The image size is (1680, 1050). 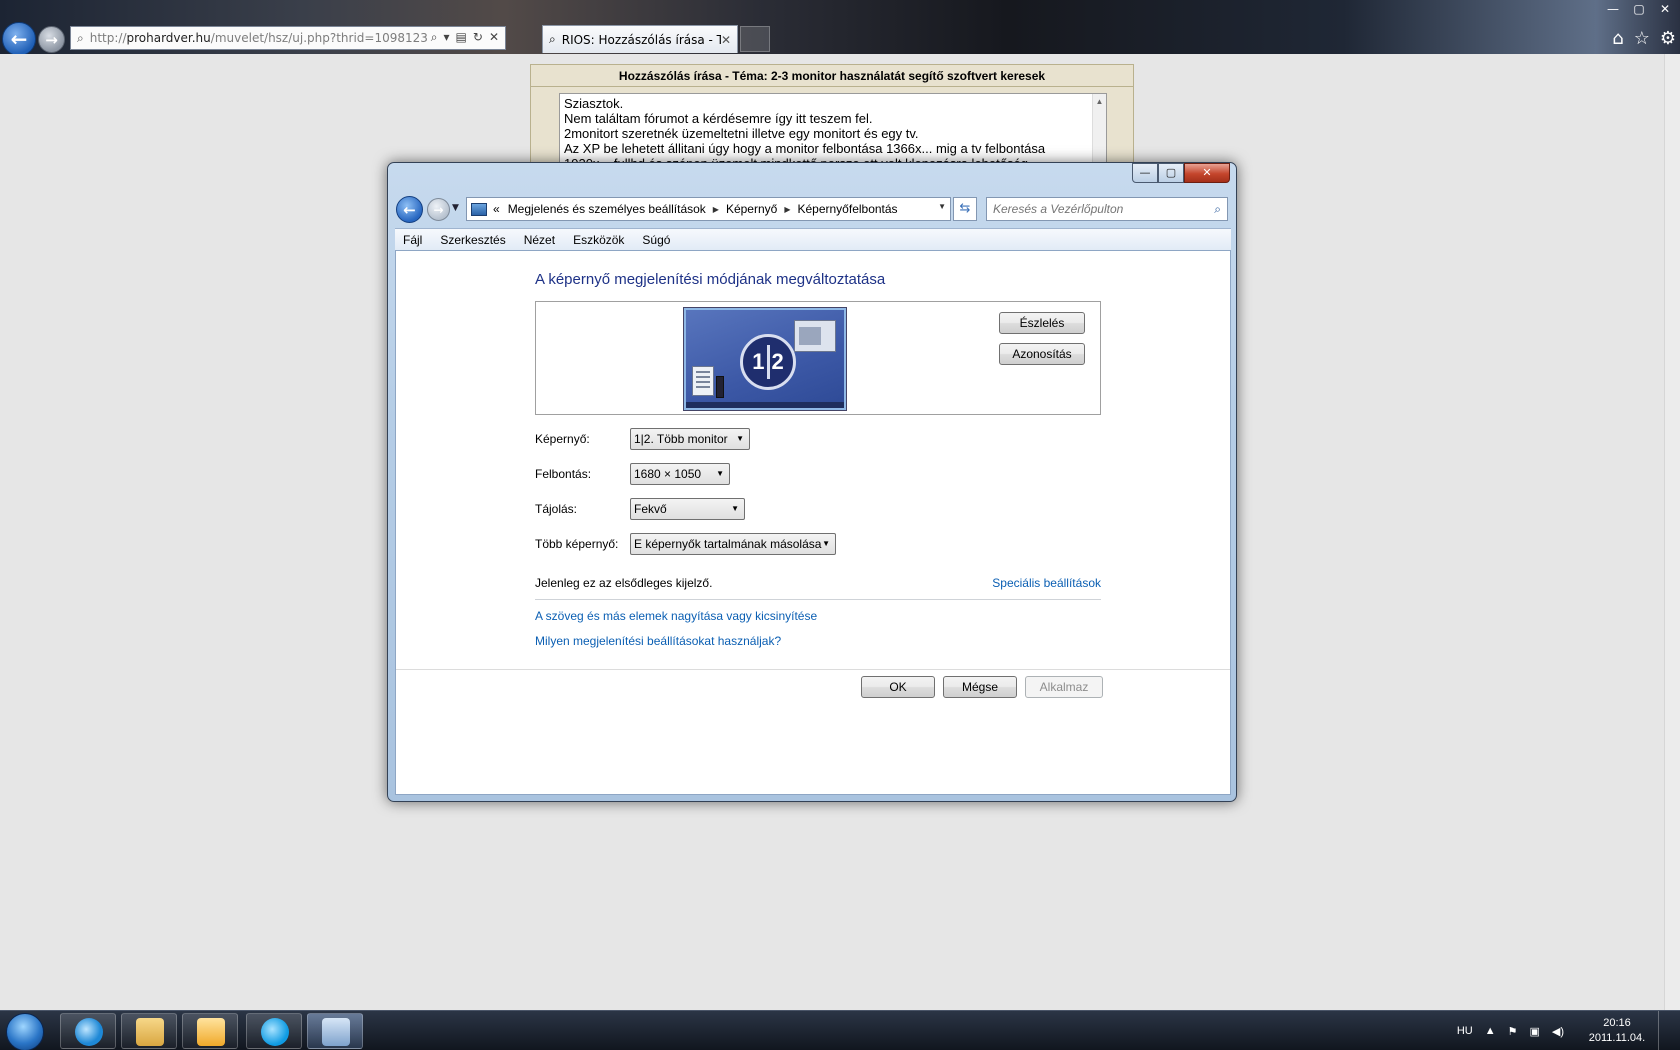 What do you see at coordinates (607, 209) in the screenshot?
I see `breadcrumb-appearance: Megjelenés és személyes beállítások` at bounding box center [607, 209].